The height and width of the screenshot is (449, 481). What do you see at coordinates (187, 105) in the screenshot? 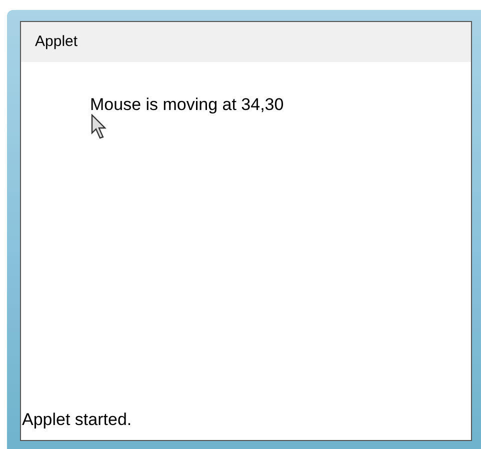
I see `mouse-message: Mouse is moving at 34,30` at bounding box center [187, 105].